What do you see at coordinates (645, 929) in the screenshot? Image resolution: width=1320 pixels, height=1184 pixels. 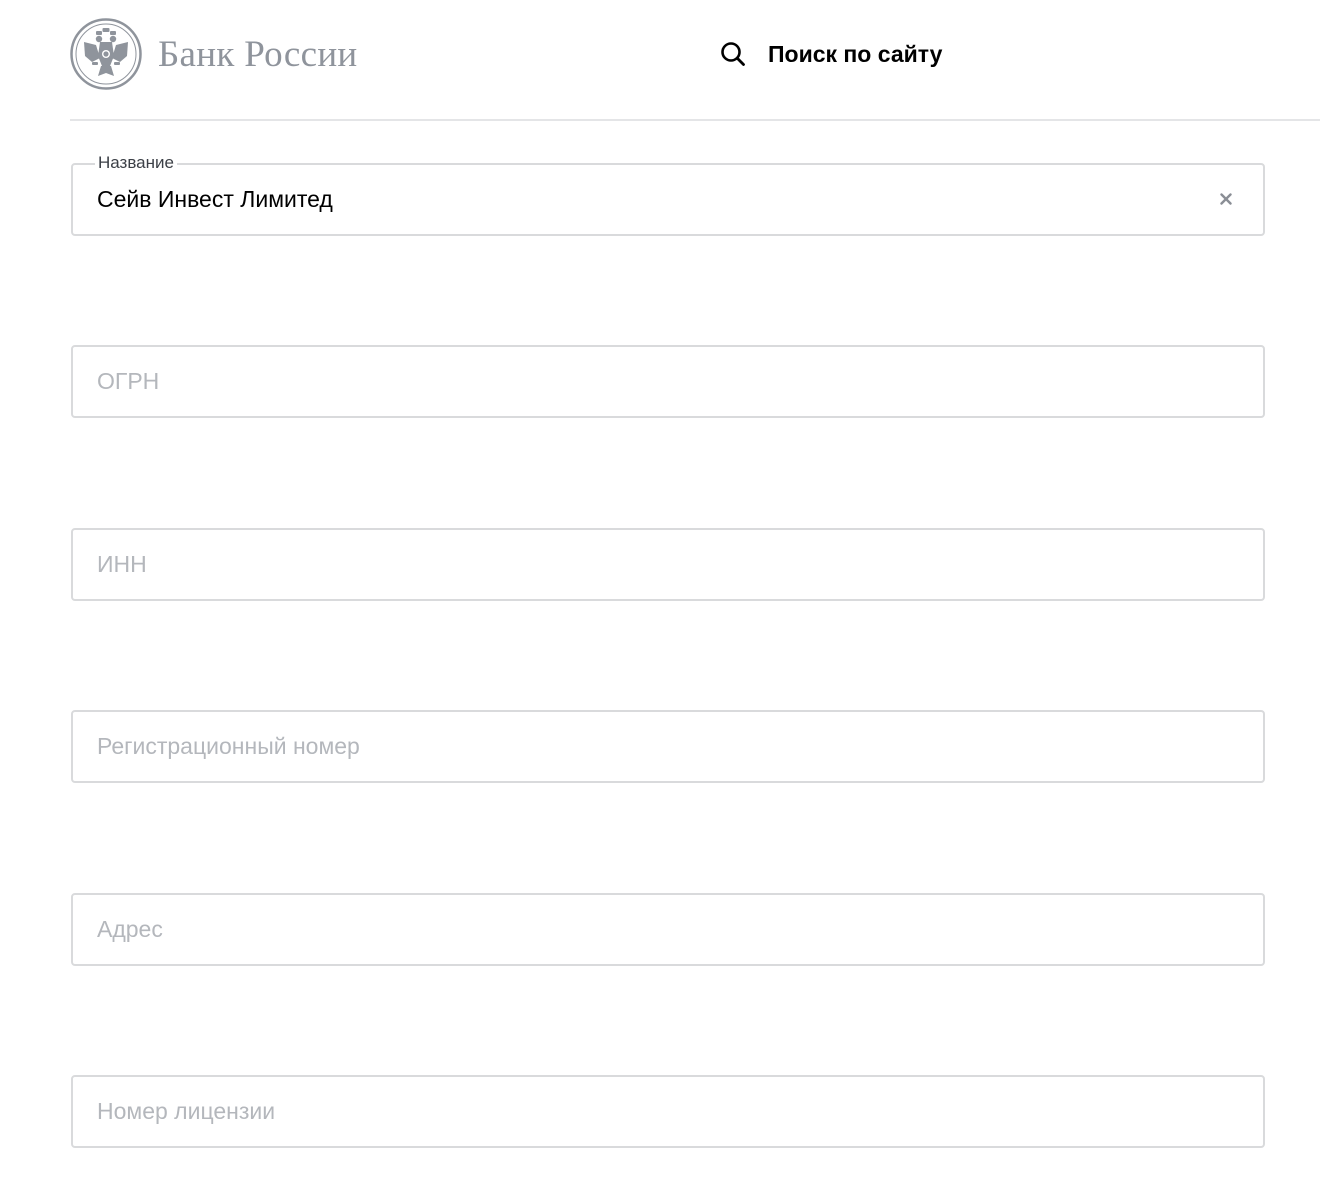 I see `address-input` at bounding box center [645, 929].